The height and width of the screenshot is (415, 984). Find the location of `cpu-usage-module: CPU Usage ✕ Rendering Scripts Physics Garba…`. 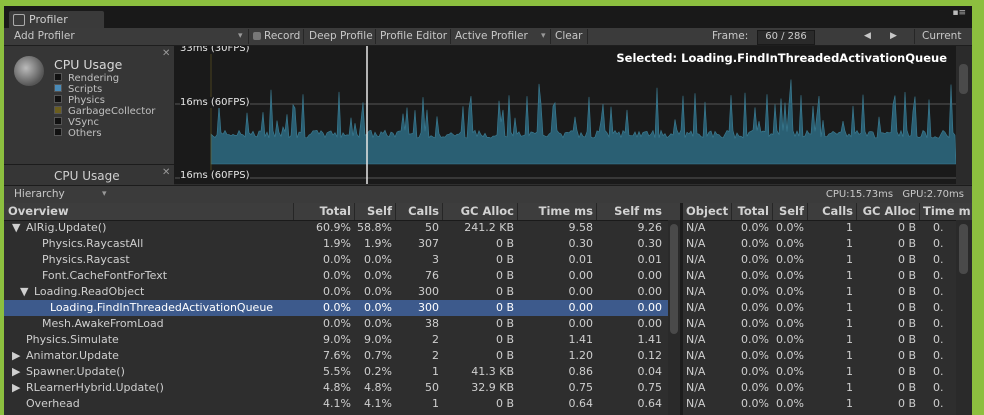

cpu-usage-module: CPU Usage ✕ Rendering Scripts Physics Garba… is located at coordinates (89, 115).